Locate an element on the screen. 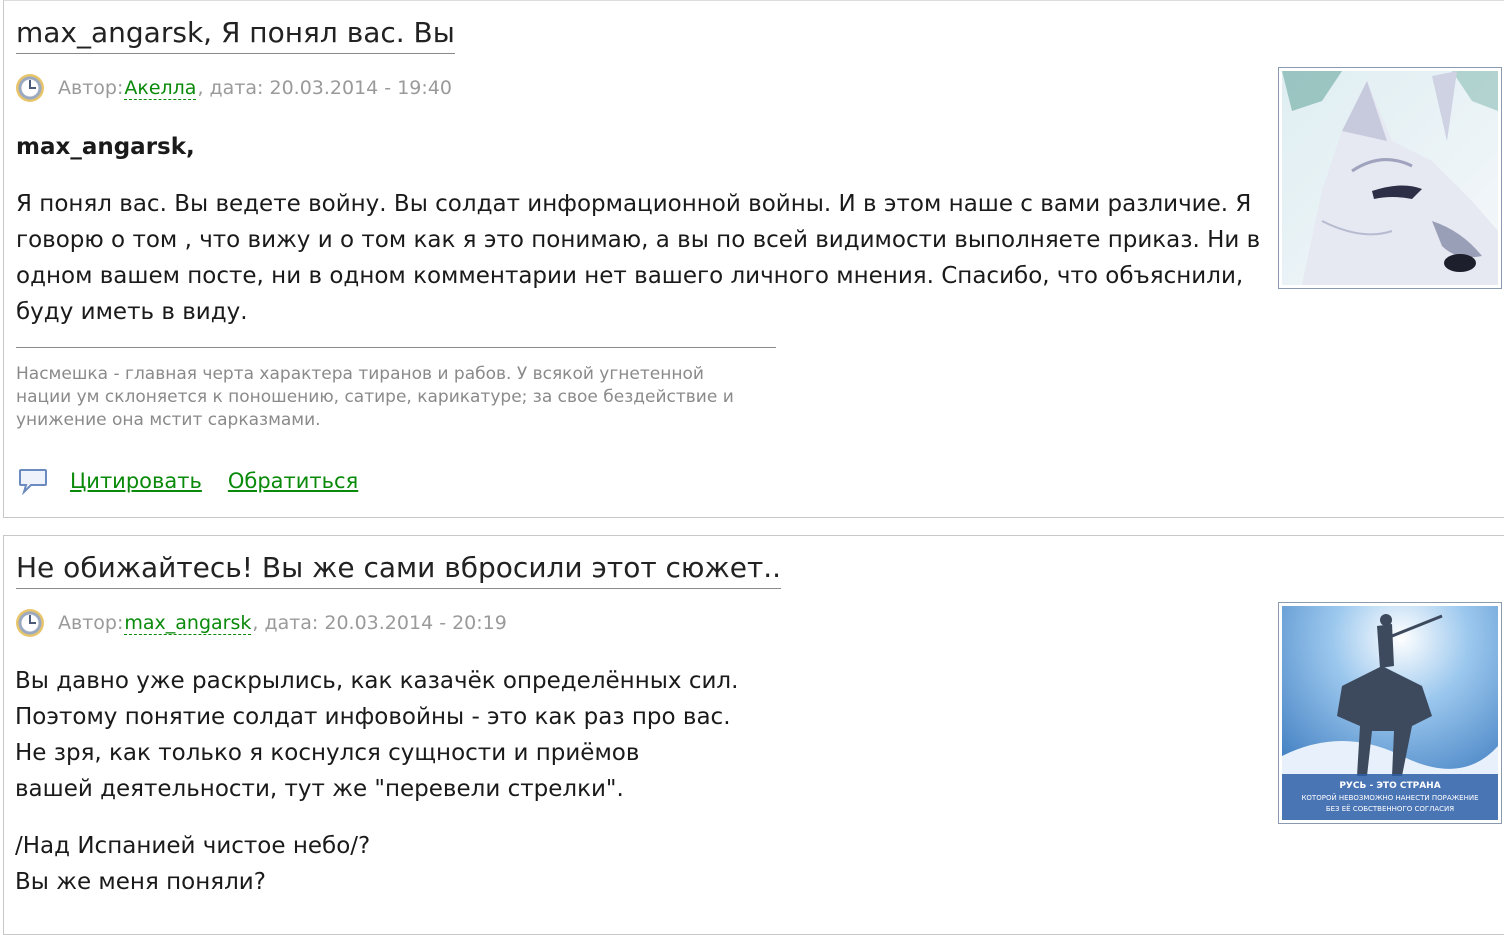 This screenshot has width=1504, height=935. post-date: , дата: 20.03.2014 - 19:40 is located at coordinates (324, 88).